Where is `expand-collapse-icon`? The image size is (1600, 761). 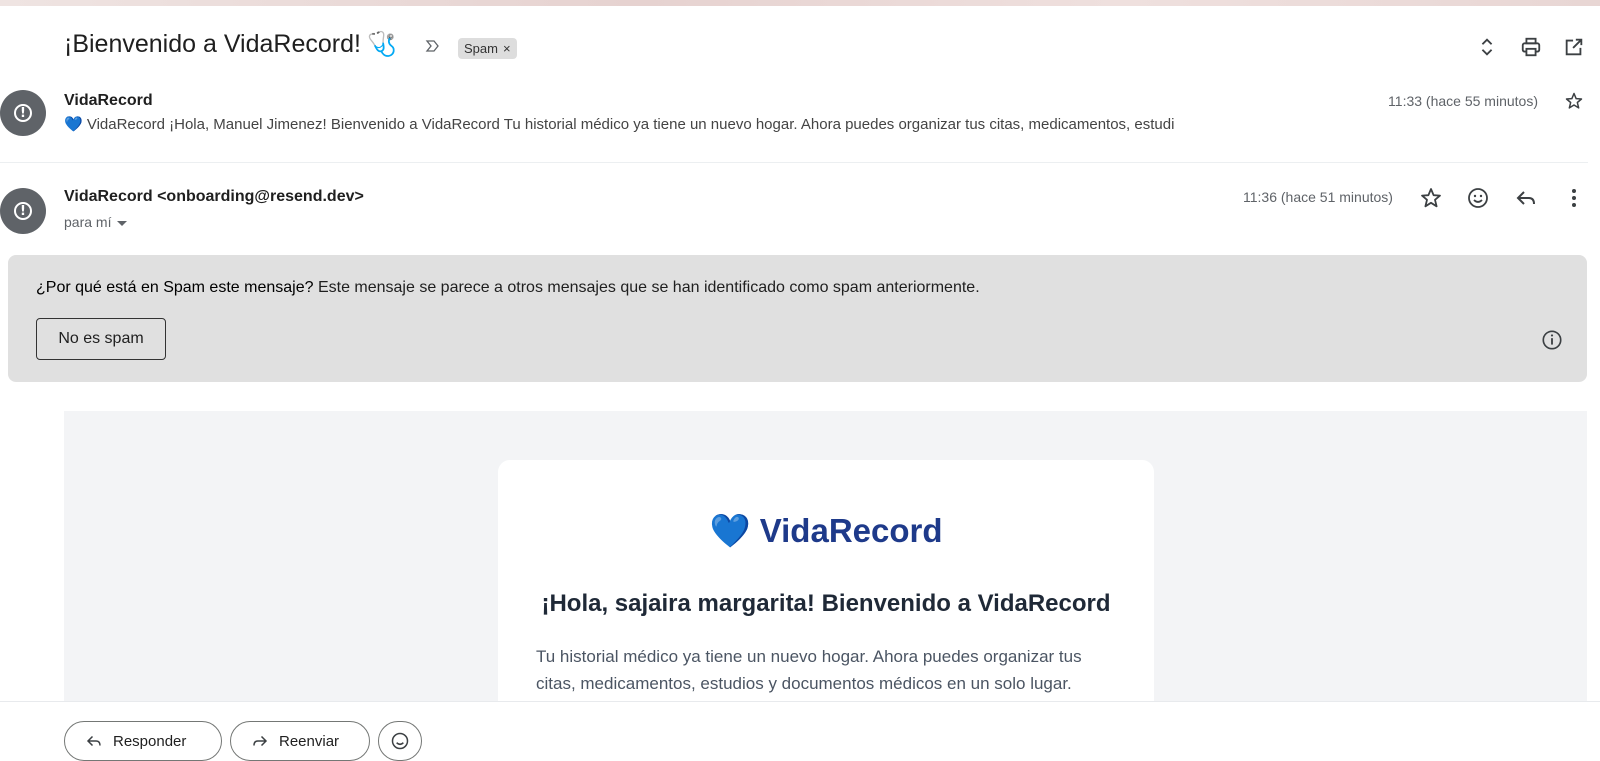
expand-collapse-icon is located at coordinates (1487, 47).